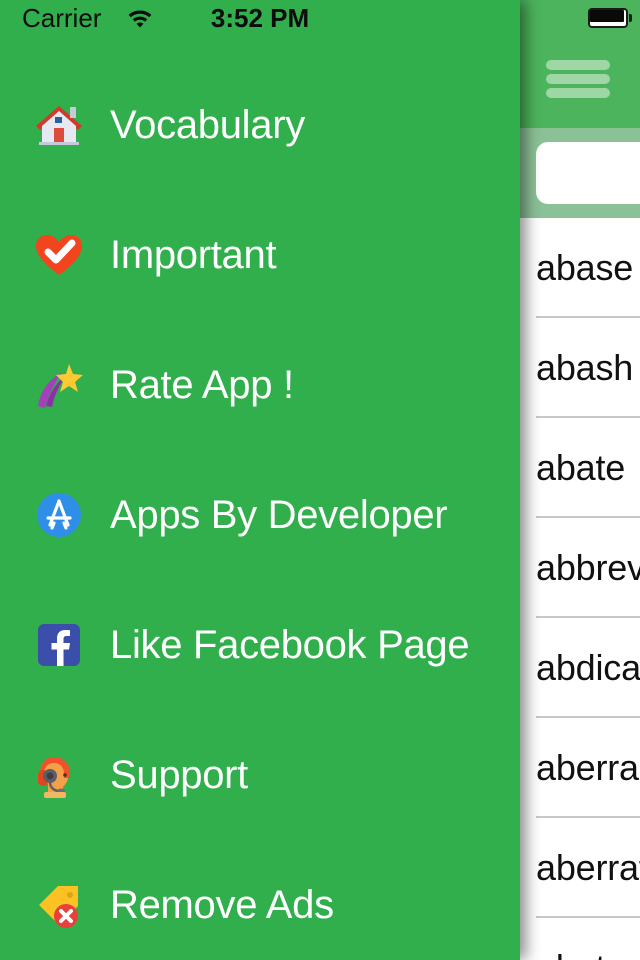 The width and height of the screenshot is (640, 960). I want to click on sidebar-item-remove-ads: Remove Ads, so click(260, 900).